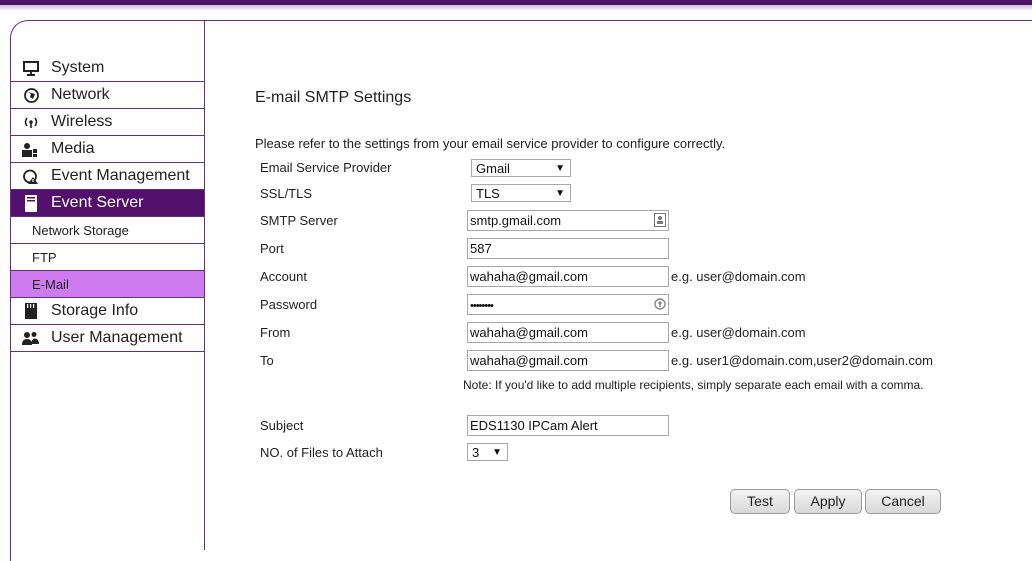  I want to click on sidebar-item-network: Network, so click(107, 95).